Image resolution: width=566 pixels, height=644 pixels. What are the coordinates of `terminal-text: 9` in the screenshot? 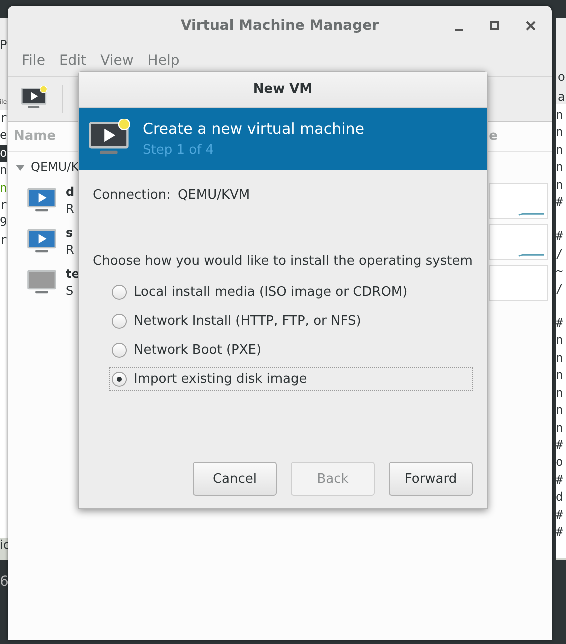 It's located at (4, 223).